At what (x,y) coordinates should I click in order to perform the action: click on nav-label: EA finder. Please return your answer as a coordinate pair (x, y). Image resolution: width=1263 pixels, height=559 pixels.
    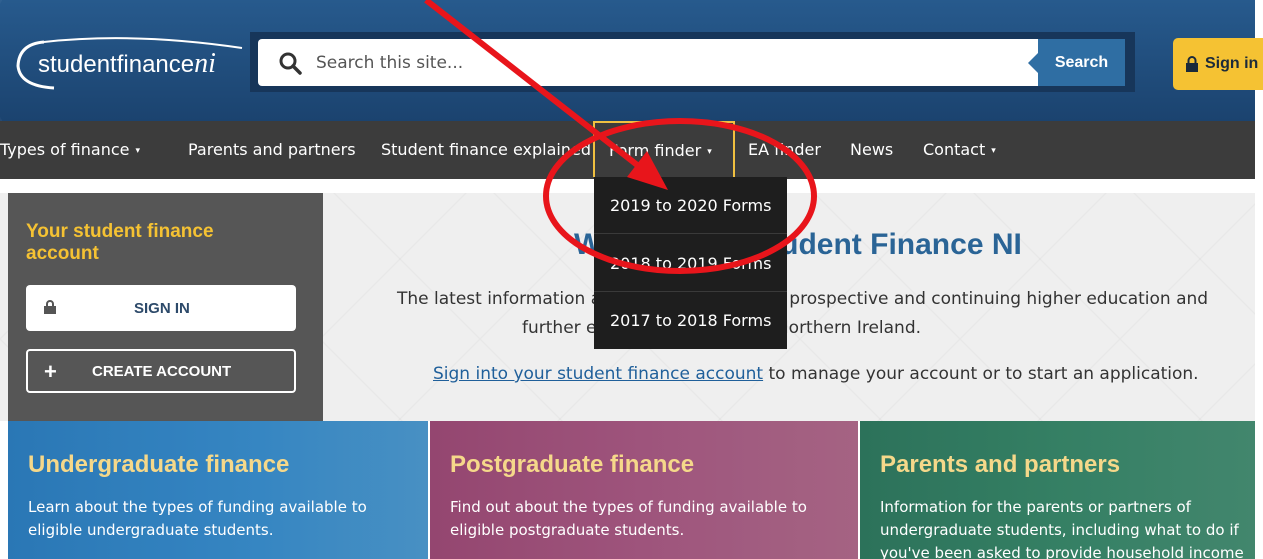
    Looking at the image, I should click on (784, 149).